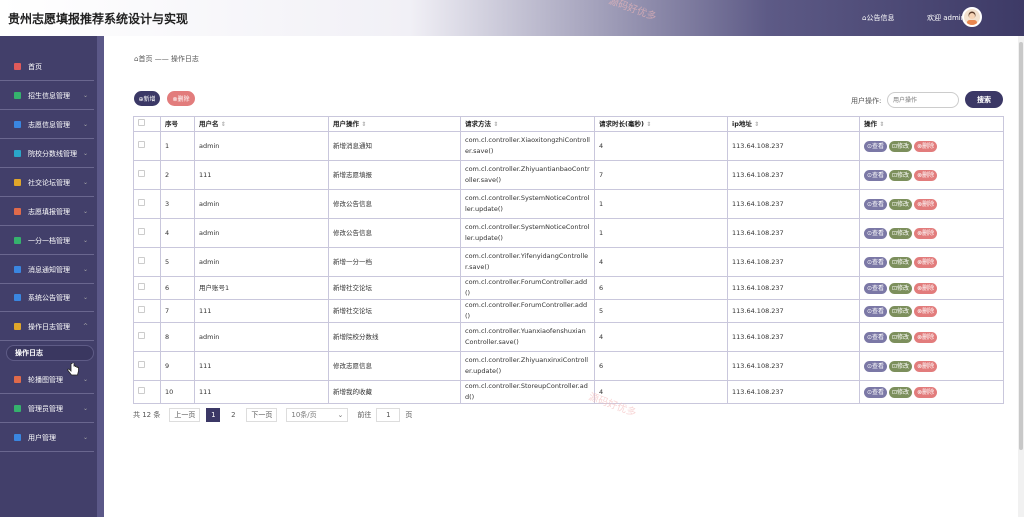 The height and width of the screenshot is (517, 1024). What do you see at coordinates (141, 122) in the screenshot?
I see `select-all-checkbox` at bounding box center [141, 122].